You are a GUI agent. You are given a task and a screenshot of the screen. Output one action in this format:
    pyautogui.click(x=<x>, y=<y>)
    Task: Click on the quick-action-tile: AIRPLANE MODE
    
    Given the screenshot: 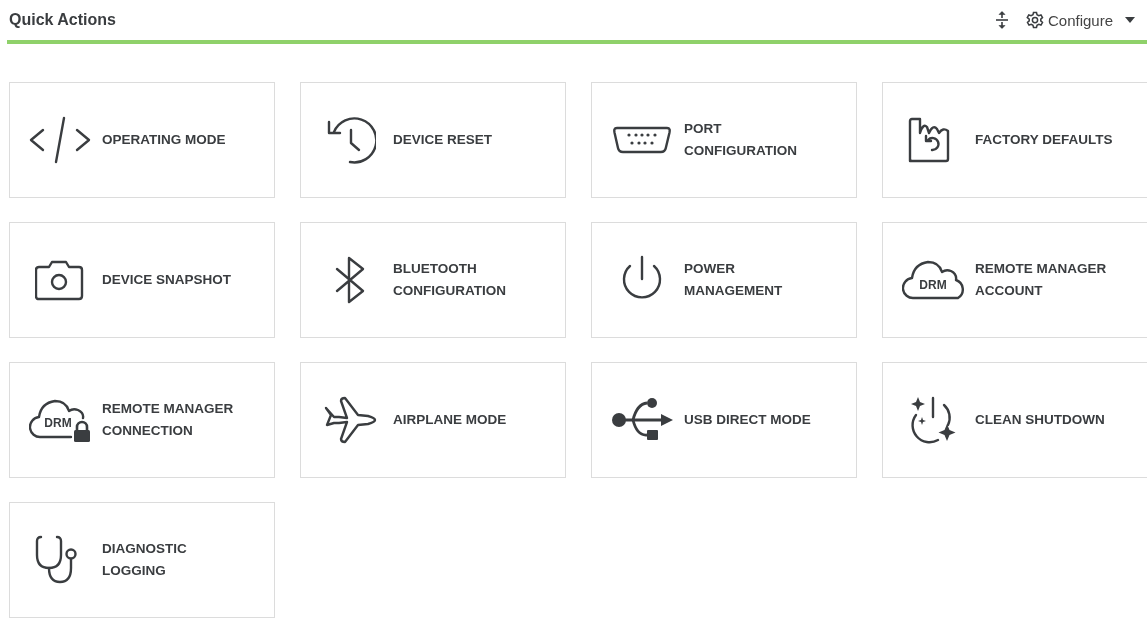 What is the action you would take?
    pyautogui.click(x=433, y=420)
    